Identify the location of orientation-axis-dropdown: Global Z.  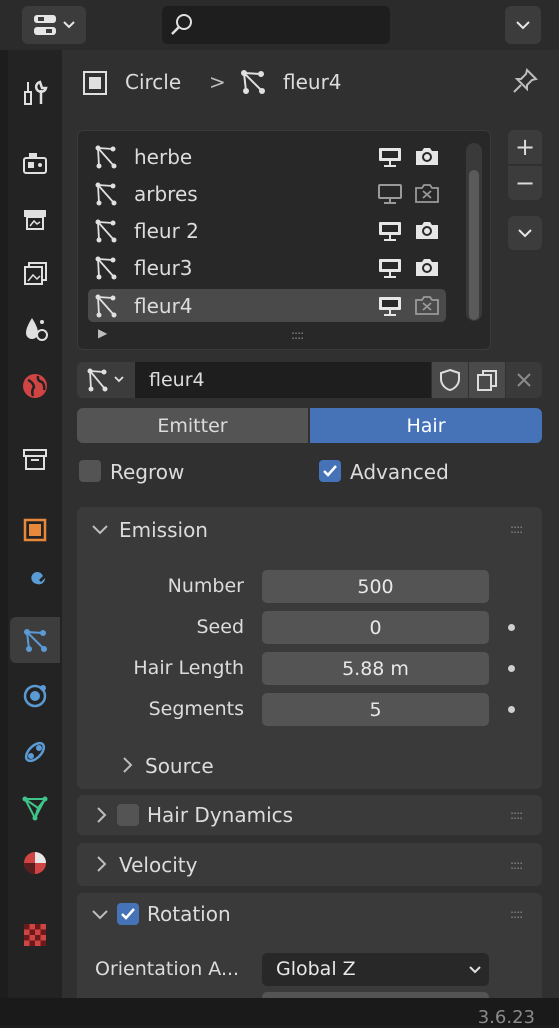
(375, 969).